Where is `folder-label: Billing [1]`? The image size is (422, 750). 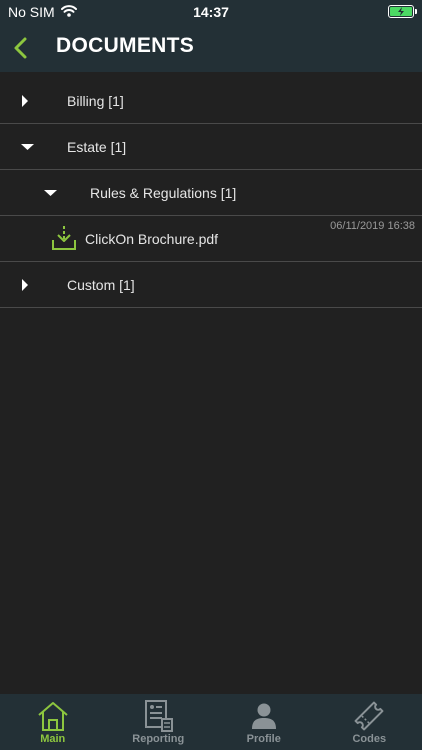
folder-label: Billing [1] is located at coordinates (95, 101).